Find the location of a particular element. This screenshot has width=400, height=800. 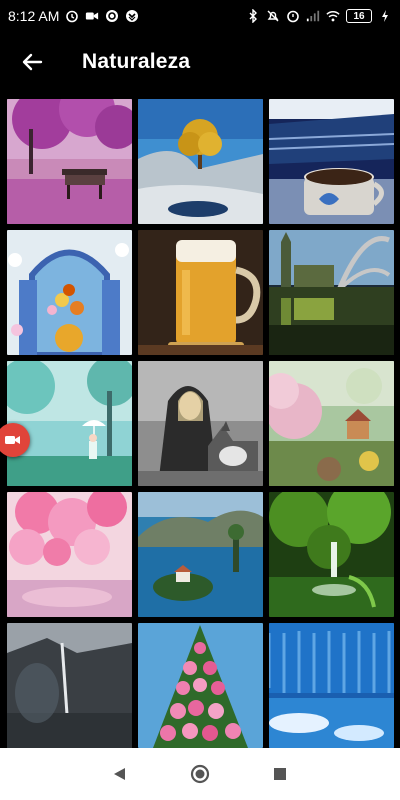

gallery-tile-flower-window is located at coordinates (69, 292).